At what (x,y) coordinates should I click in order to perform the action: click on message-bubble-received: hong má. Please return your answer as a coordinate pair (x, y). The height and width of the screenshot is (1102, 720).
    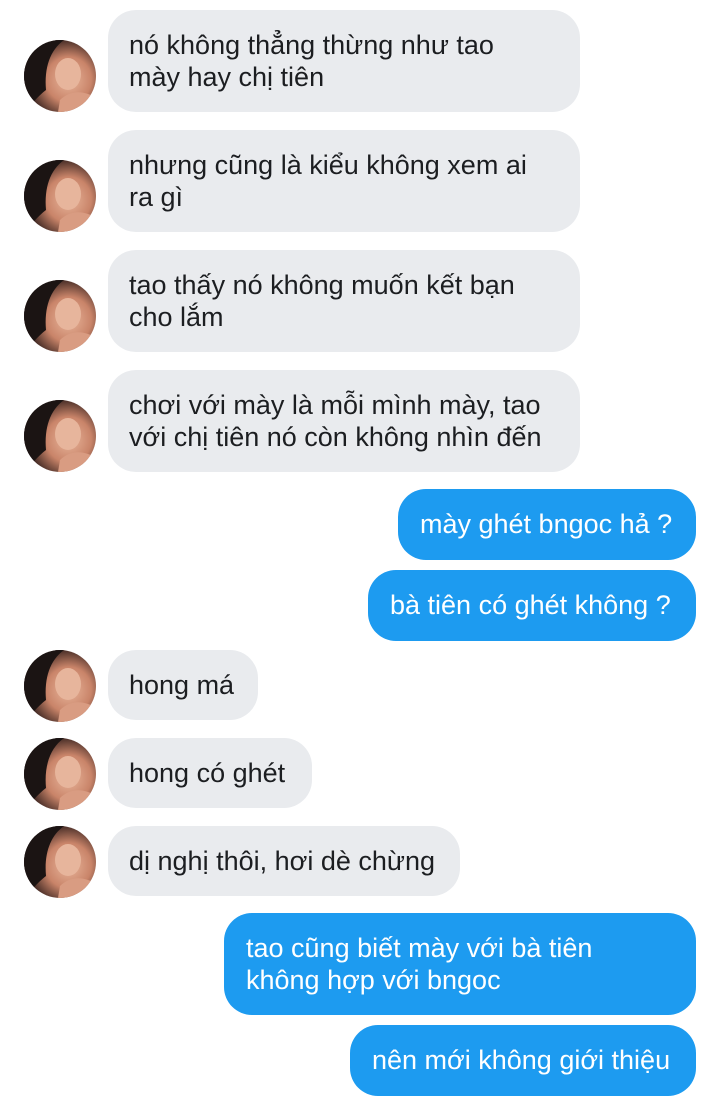
    Looking at the image, I should click on (183, 685).